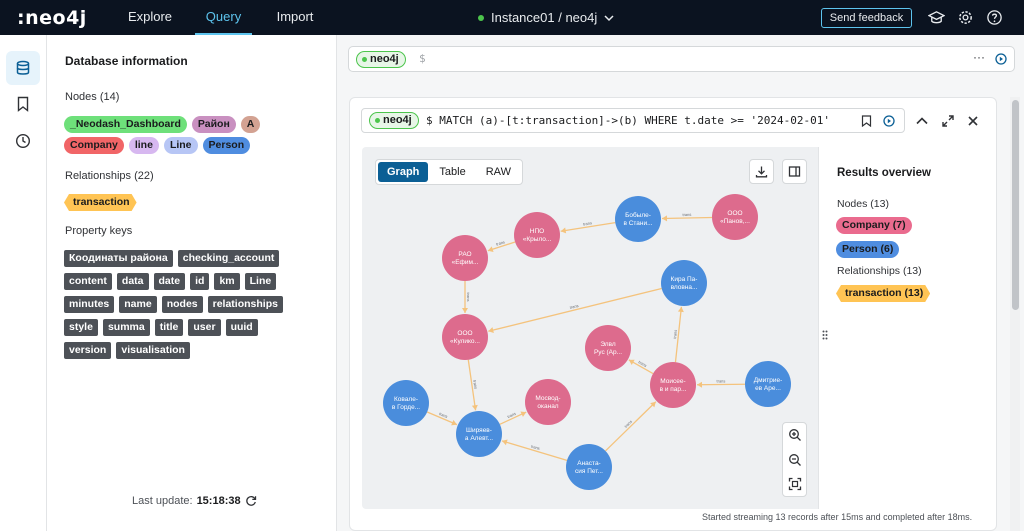 This screenshot has height=531, width=1024. Describe the element at coordinates (228, 258) in the screenshot. I see `property-key-chip: checking_account` at that location.